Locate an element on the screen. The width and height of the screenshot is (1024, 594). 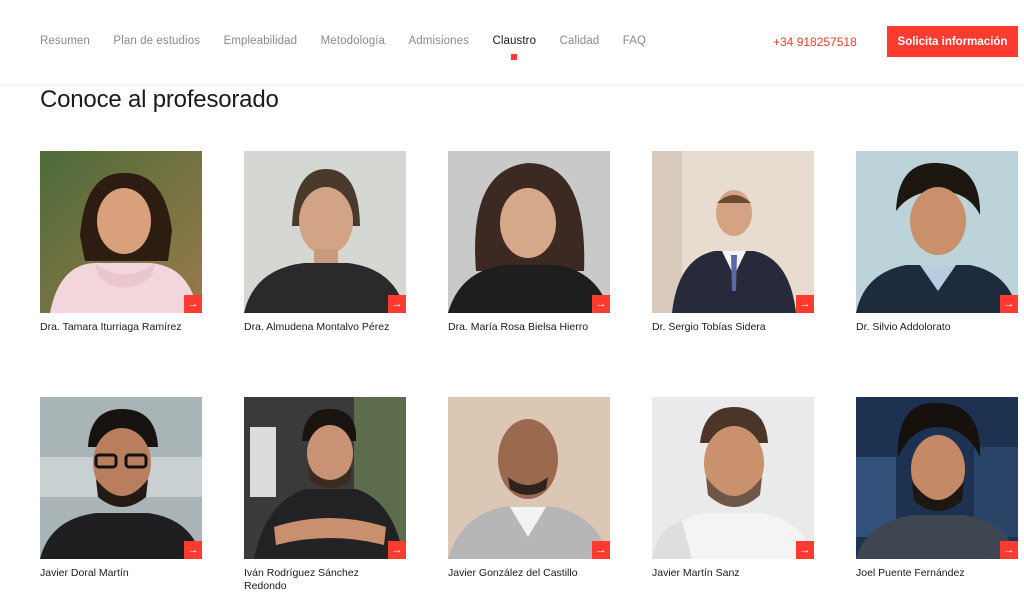
faculty-name: Dra. María Rosa Bielsa Hierro is located at coordinates (518, 327).